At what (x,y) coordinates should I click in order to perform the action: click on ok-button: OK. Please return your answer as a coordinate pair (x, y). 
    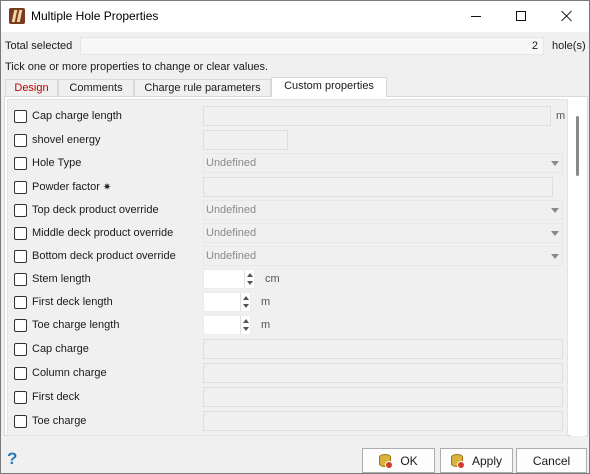
    Looking at the image, I should click on (398, 460).